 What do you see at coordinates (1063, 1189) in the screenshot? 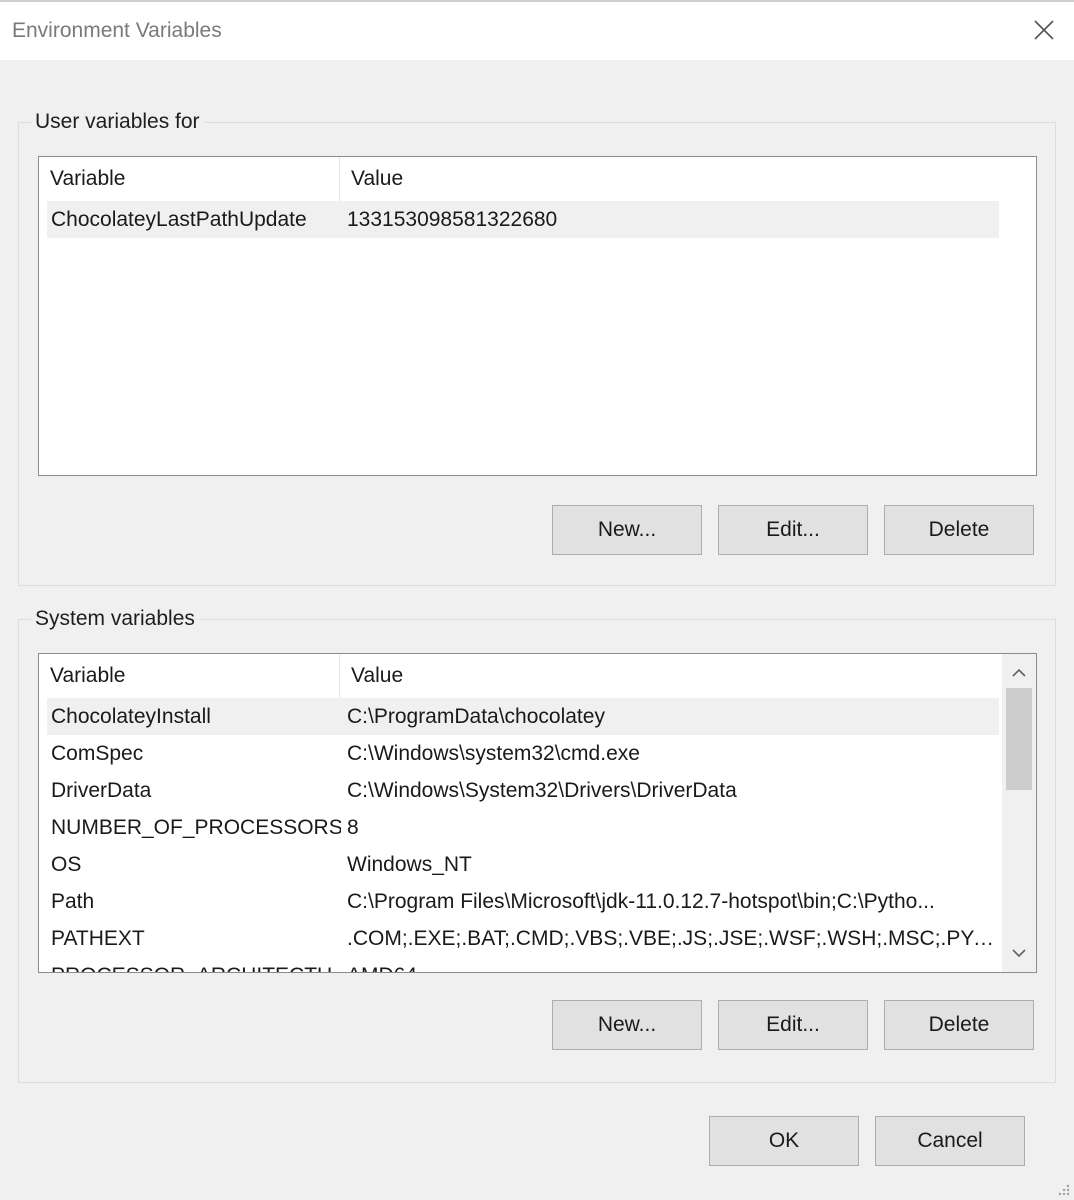
I see `resize-grip-icon` at bounding box center [1063, 1189].